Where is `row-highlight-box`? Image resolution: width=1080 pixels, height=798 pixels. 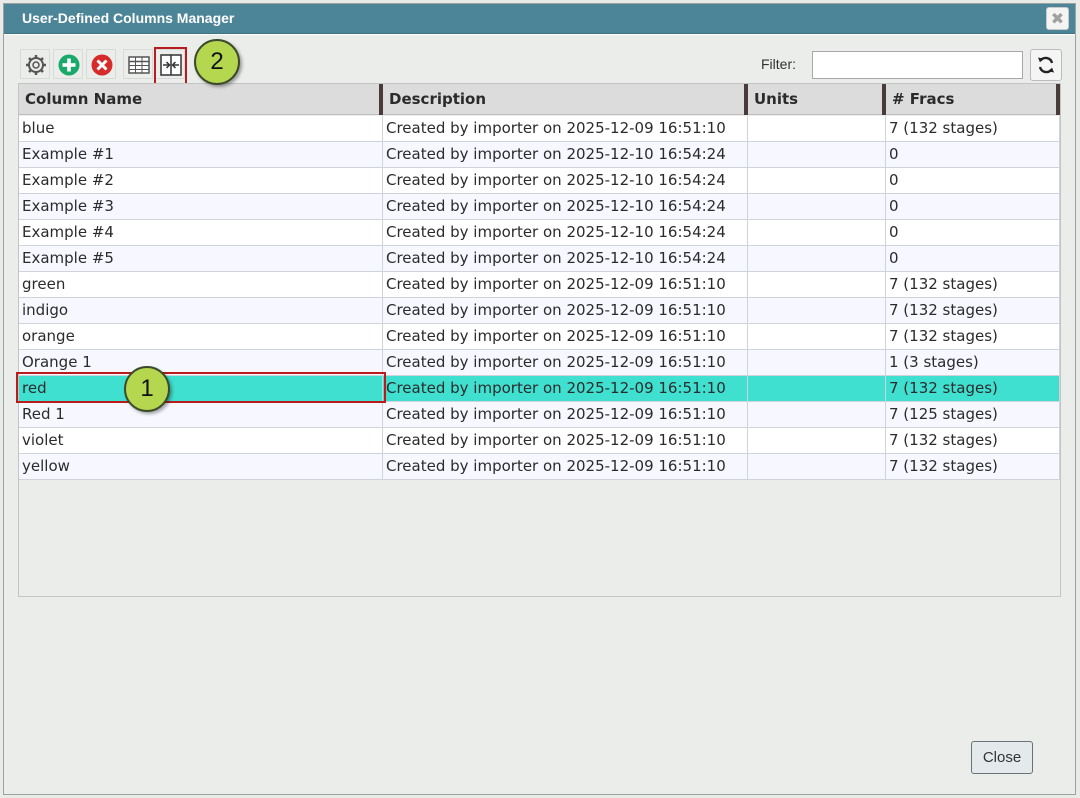
row-highlight-box is located at coordinates (201, 387).